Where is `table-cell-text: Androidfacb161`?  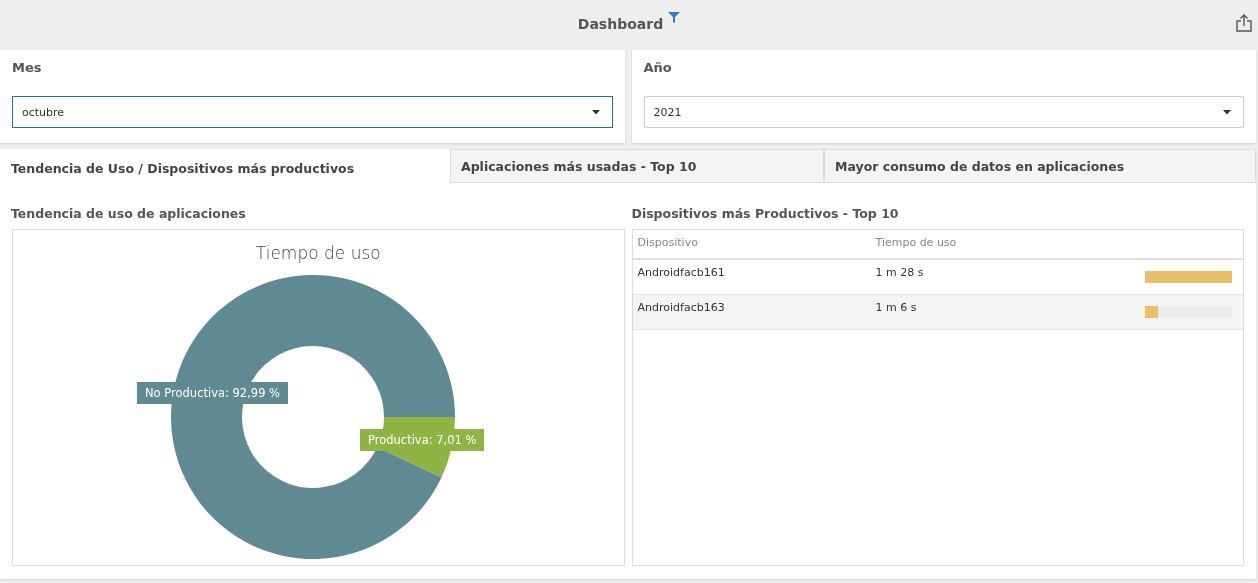
table-cell-text: Androidfacb161 is located at coordinates (681, 273).